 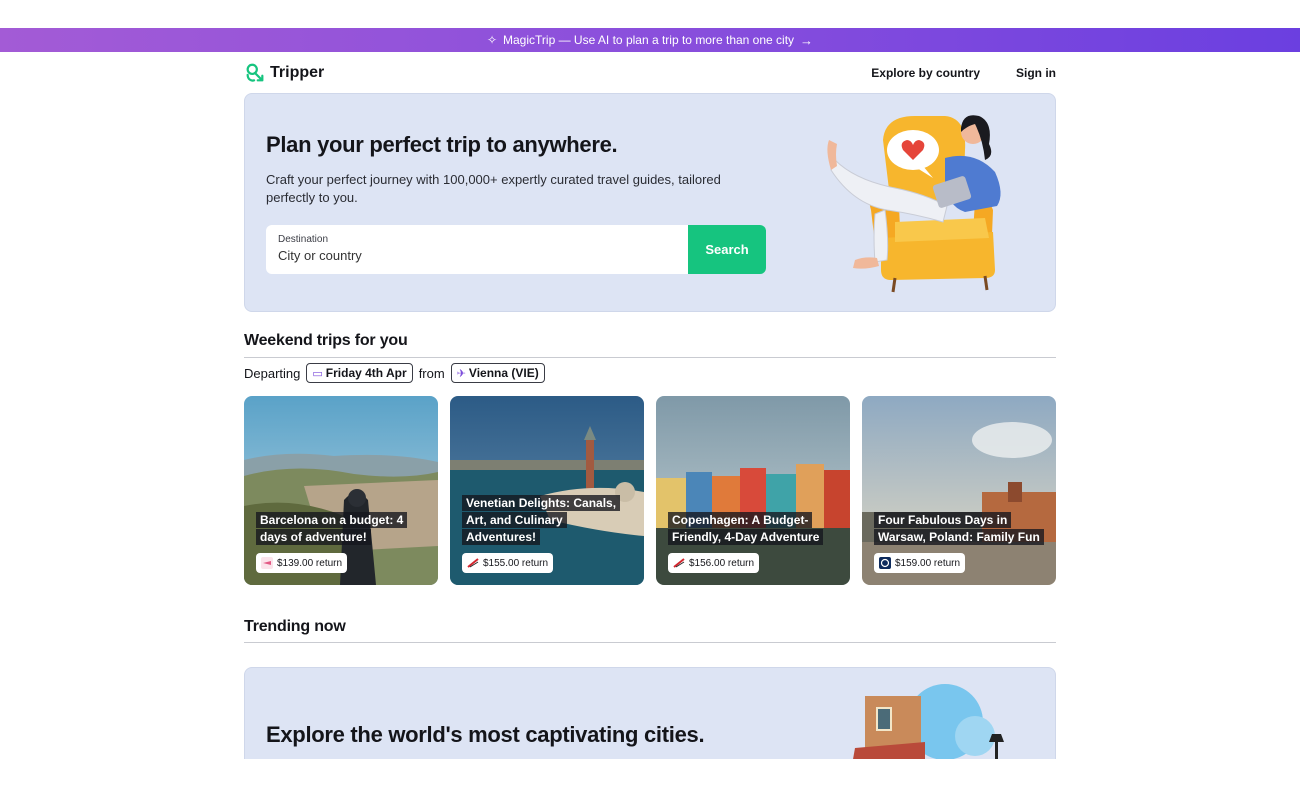 I want to click on search-button: Search, so click(x=727, y=249).